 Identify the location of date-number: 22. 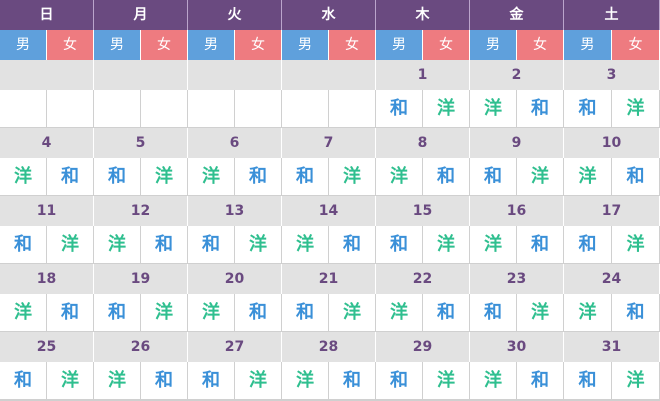
(423, 279).